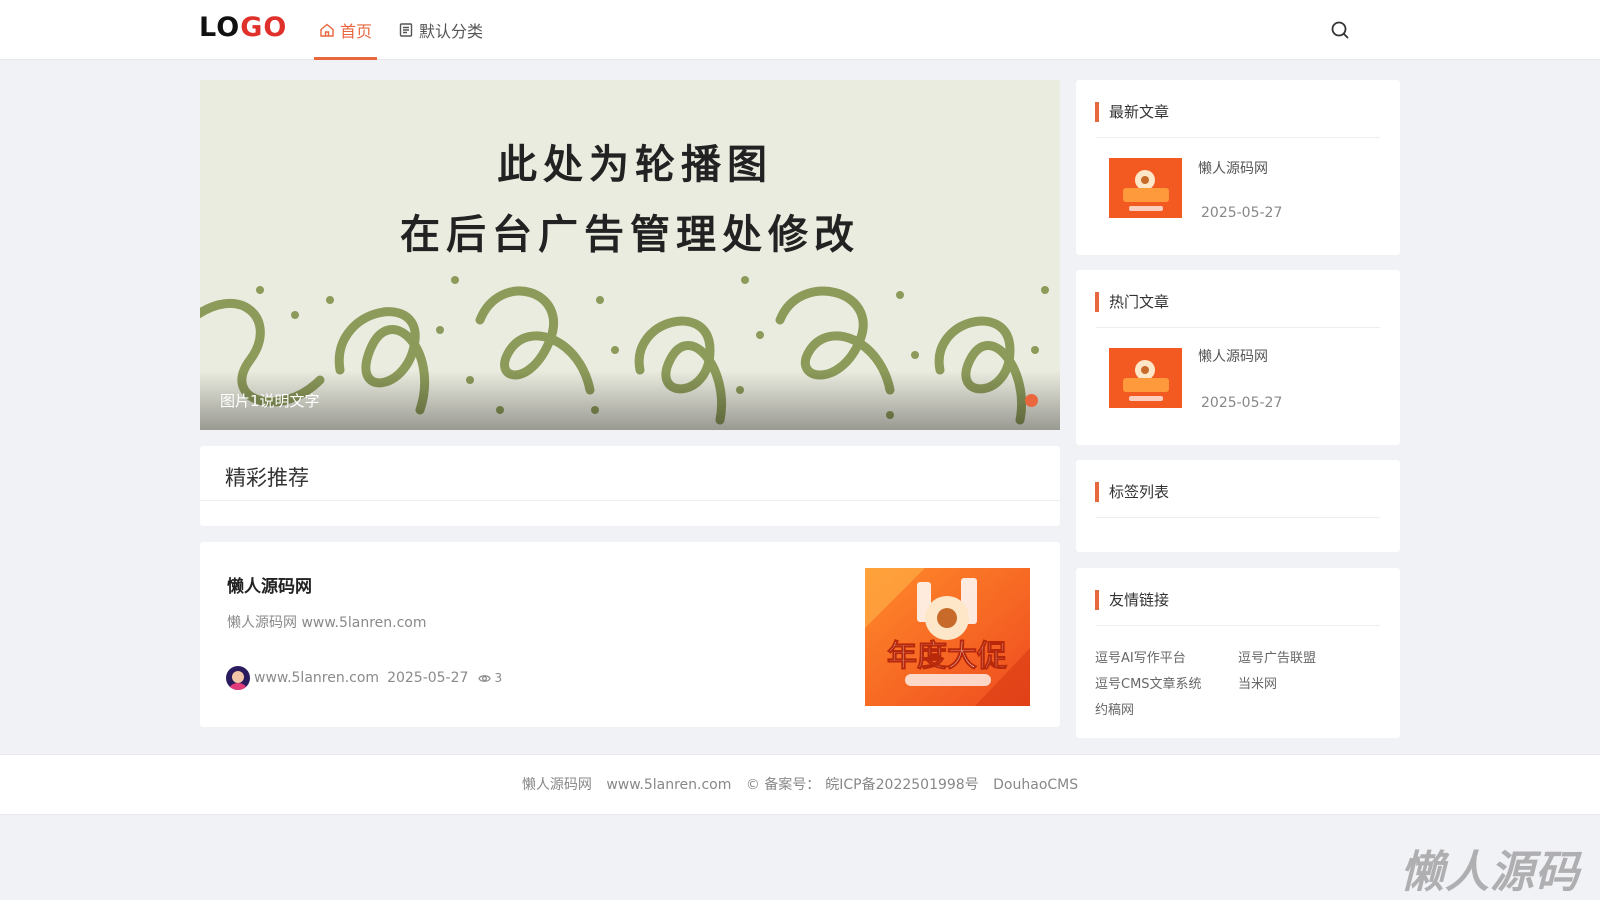 The image size is (1600, 900). I want to click on article-date: 2025-05-27, so click(428, 678).